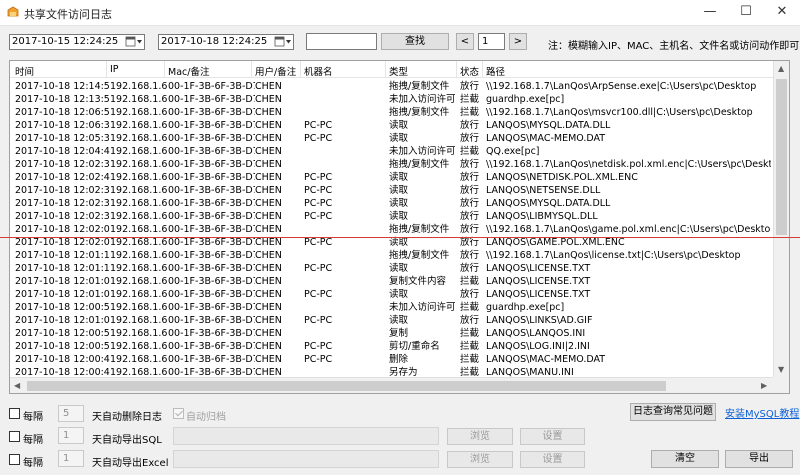 The width and height of the screenshot is (800, 475). What do you see at coordinates (268, 268) in the screenshot?
I see `table-cell: CHEN` at bounding box center [268, 268].